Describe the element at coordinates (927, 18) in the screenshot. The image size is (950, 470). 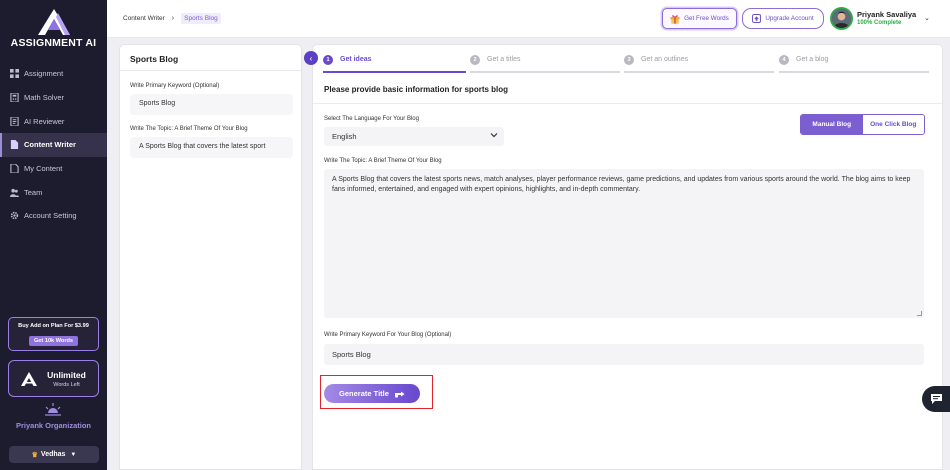
I see `chevron-down-icon: ⌄` at that location.